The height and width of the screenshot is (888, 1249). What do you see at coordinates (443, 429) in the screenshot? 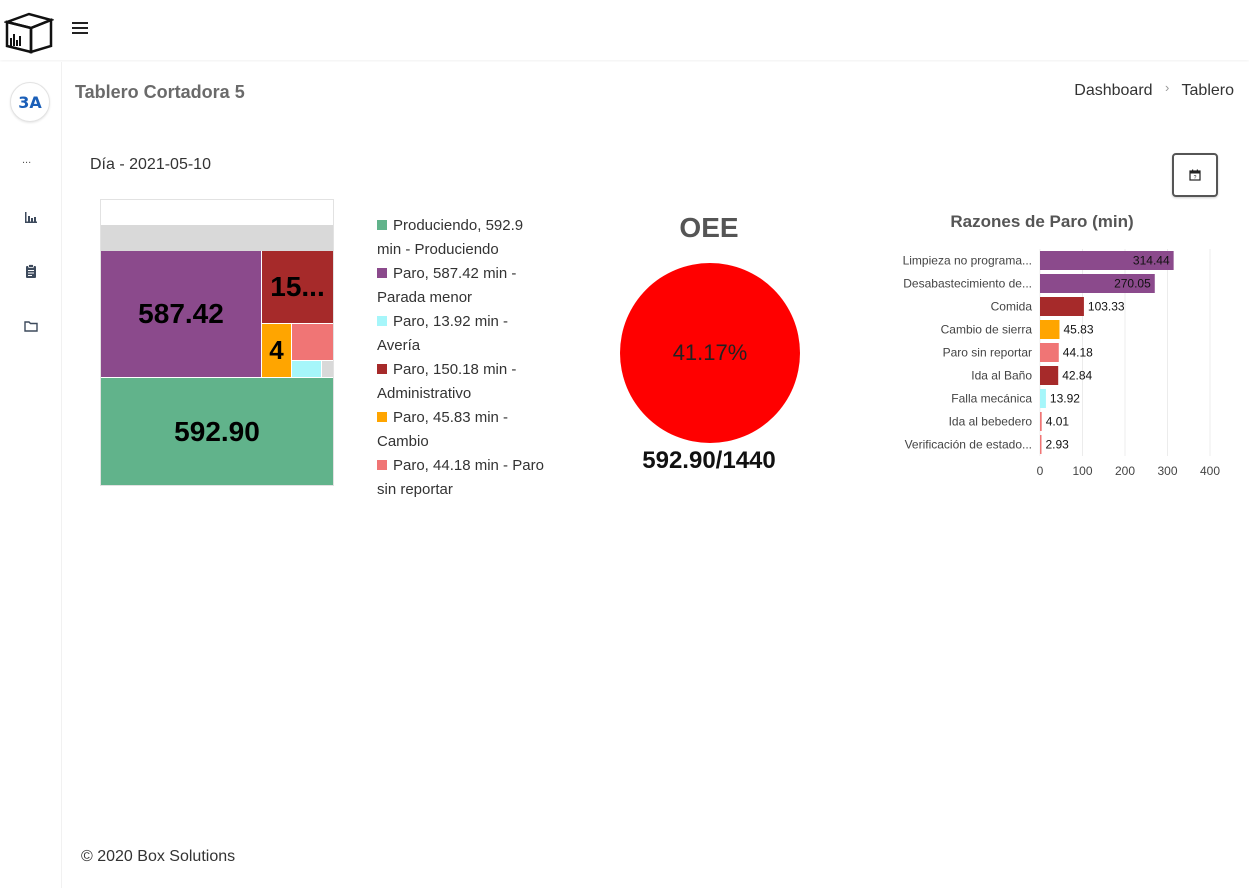
I see `legend-text: Paro, 45.83 min - Cambio` at bounding box center [443, 429].